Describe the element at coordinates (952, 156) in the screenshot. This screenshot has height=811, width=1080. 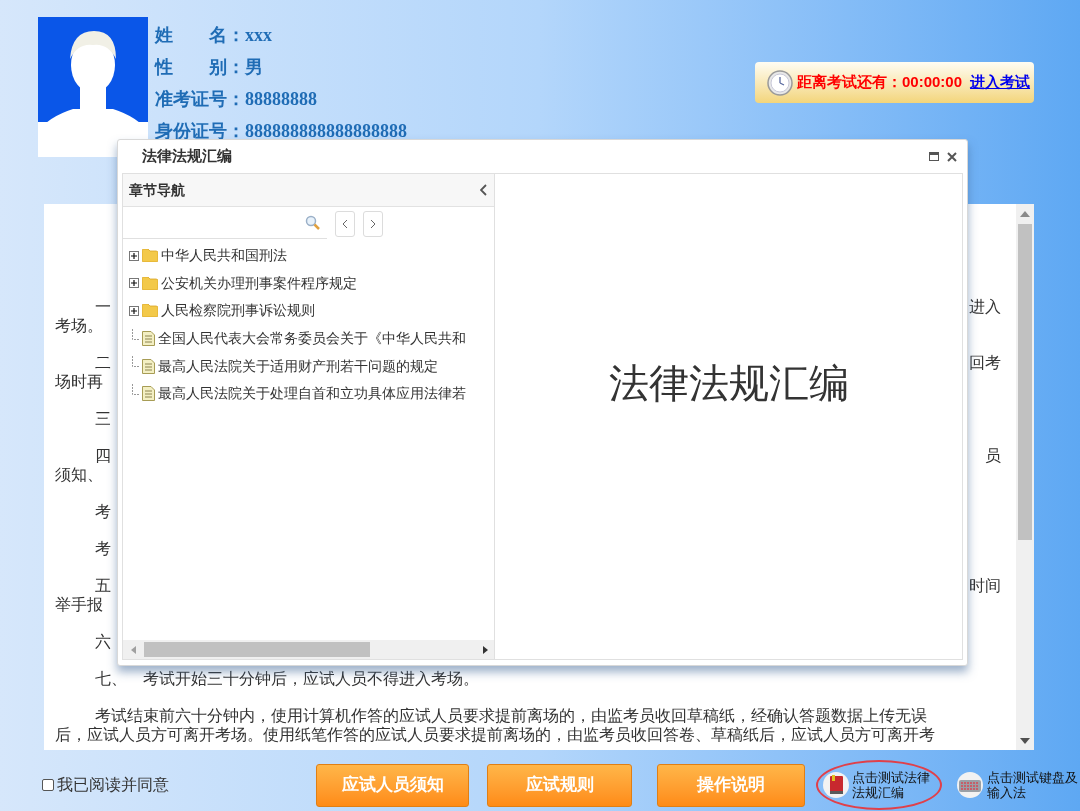
I see `close-icon` at that location.